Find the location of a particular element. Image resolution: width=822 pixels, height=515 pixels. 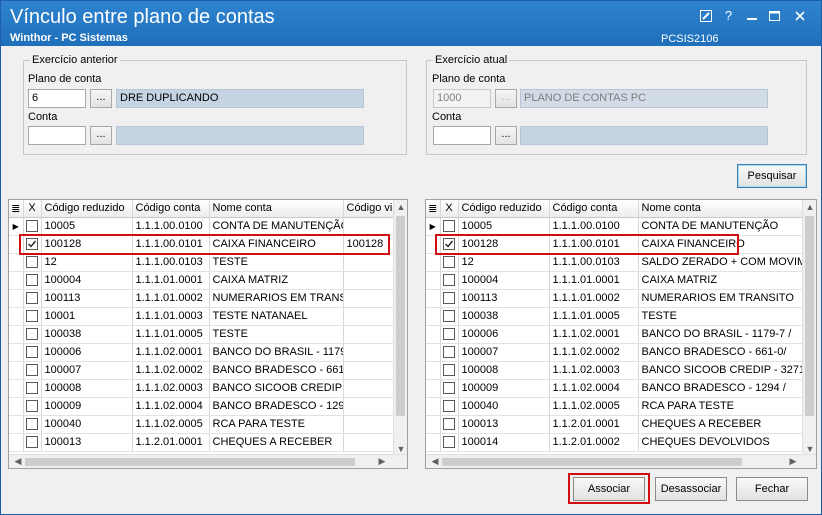

edit-icon is located at coordinates (705, 15).